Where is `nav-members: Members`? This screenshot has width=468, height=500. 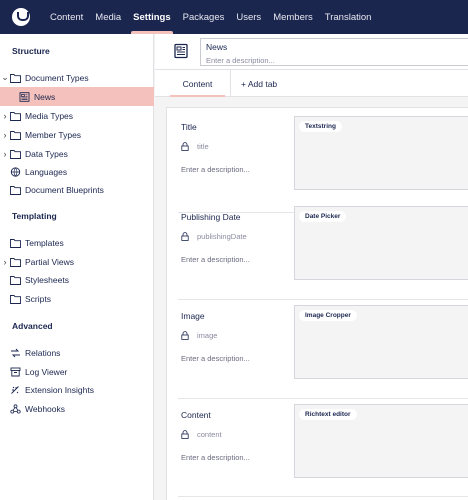
nav-members: Members is located at coordinates (293, 17).